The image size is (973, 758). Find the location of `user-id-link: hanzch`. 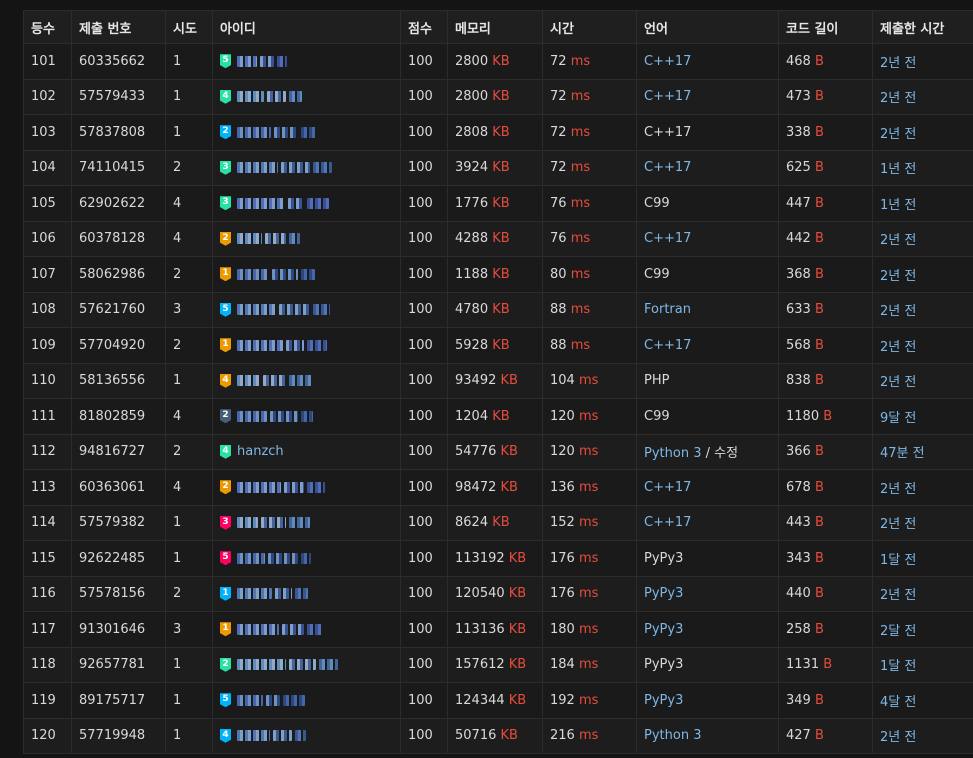

user-id-link: hanzch is located at coordinates (260, 451).